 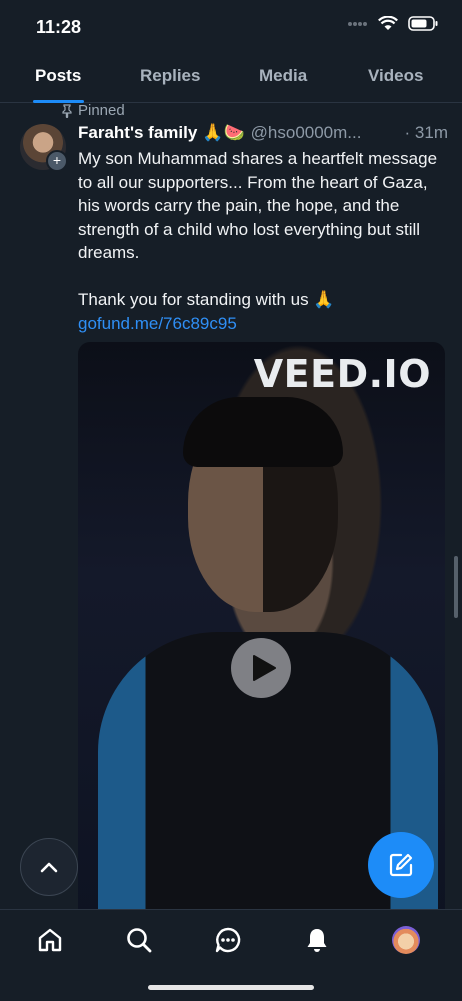 I want to click on profile-tabs: Posts Replies Media Videos, so click(x=231, y=79).